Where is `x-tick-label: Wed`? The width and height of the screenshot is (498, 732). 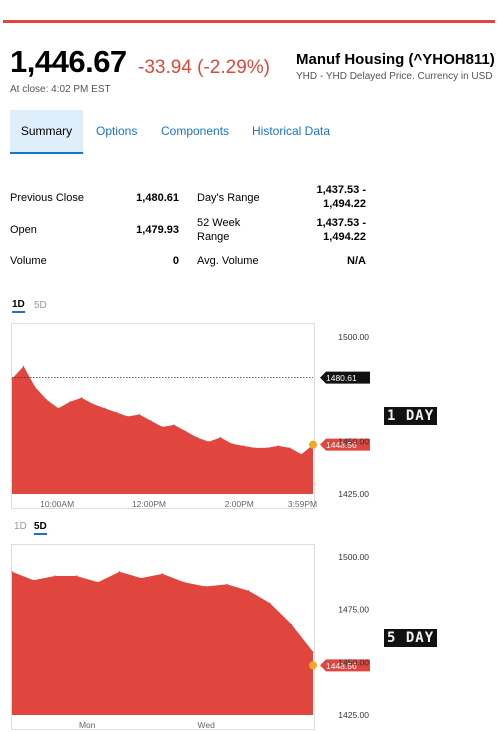 x-tick-label: Wed is located at coordinates (206, 725).